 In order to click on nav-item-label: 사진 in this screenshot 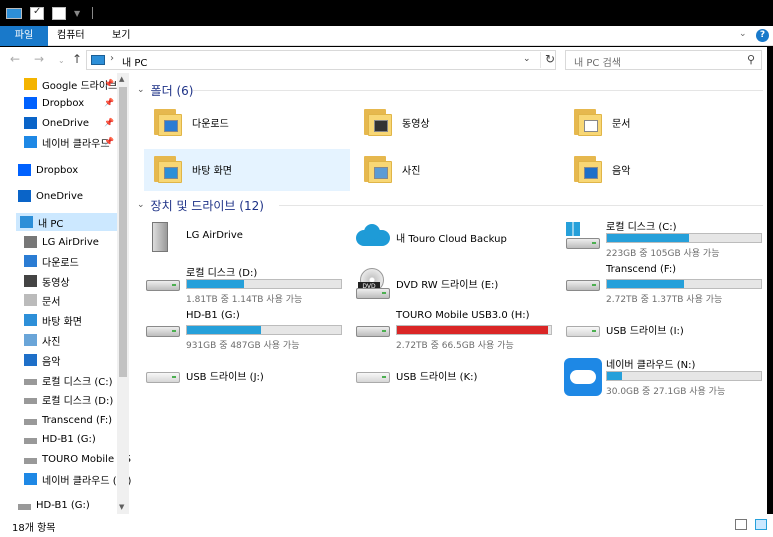, I will do `click(51, 342)`.